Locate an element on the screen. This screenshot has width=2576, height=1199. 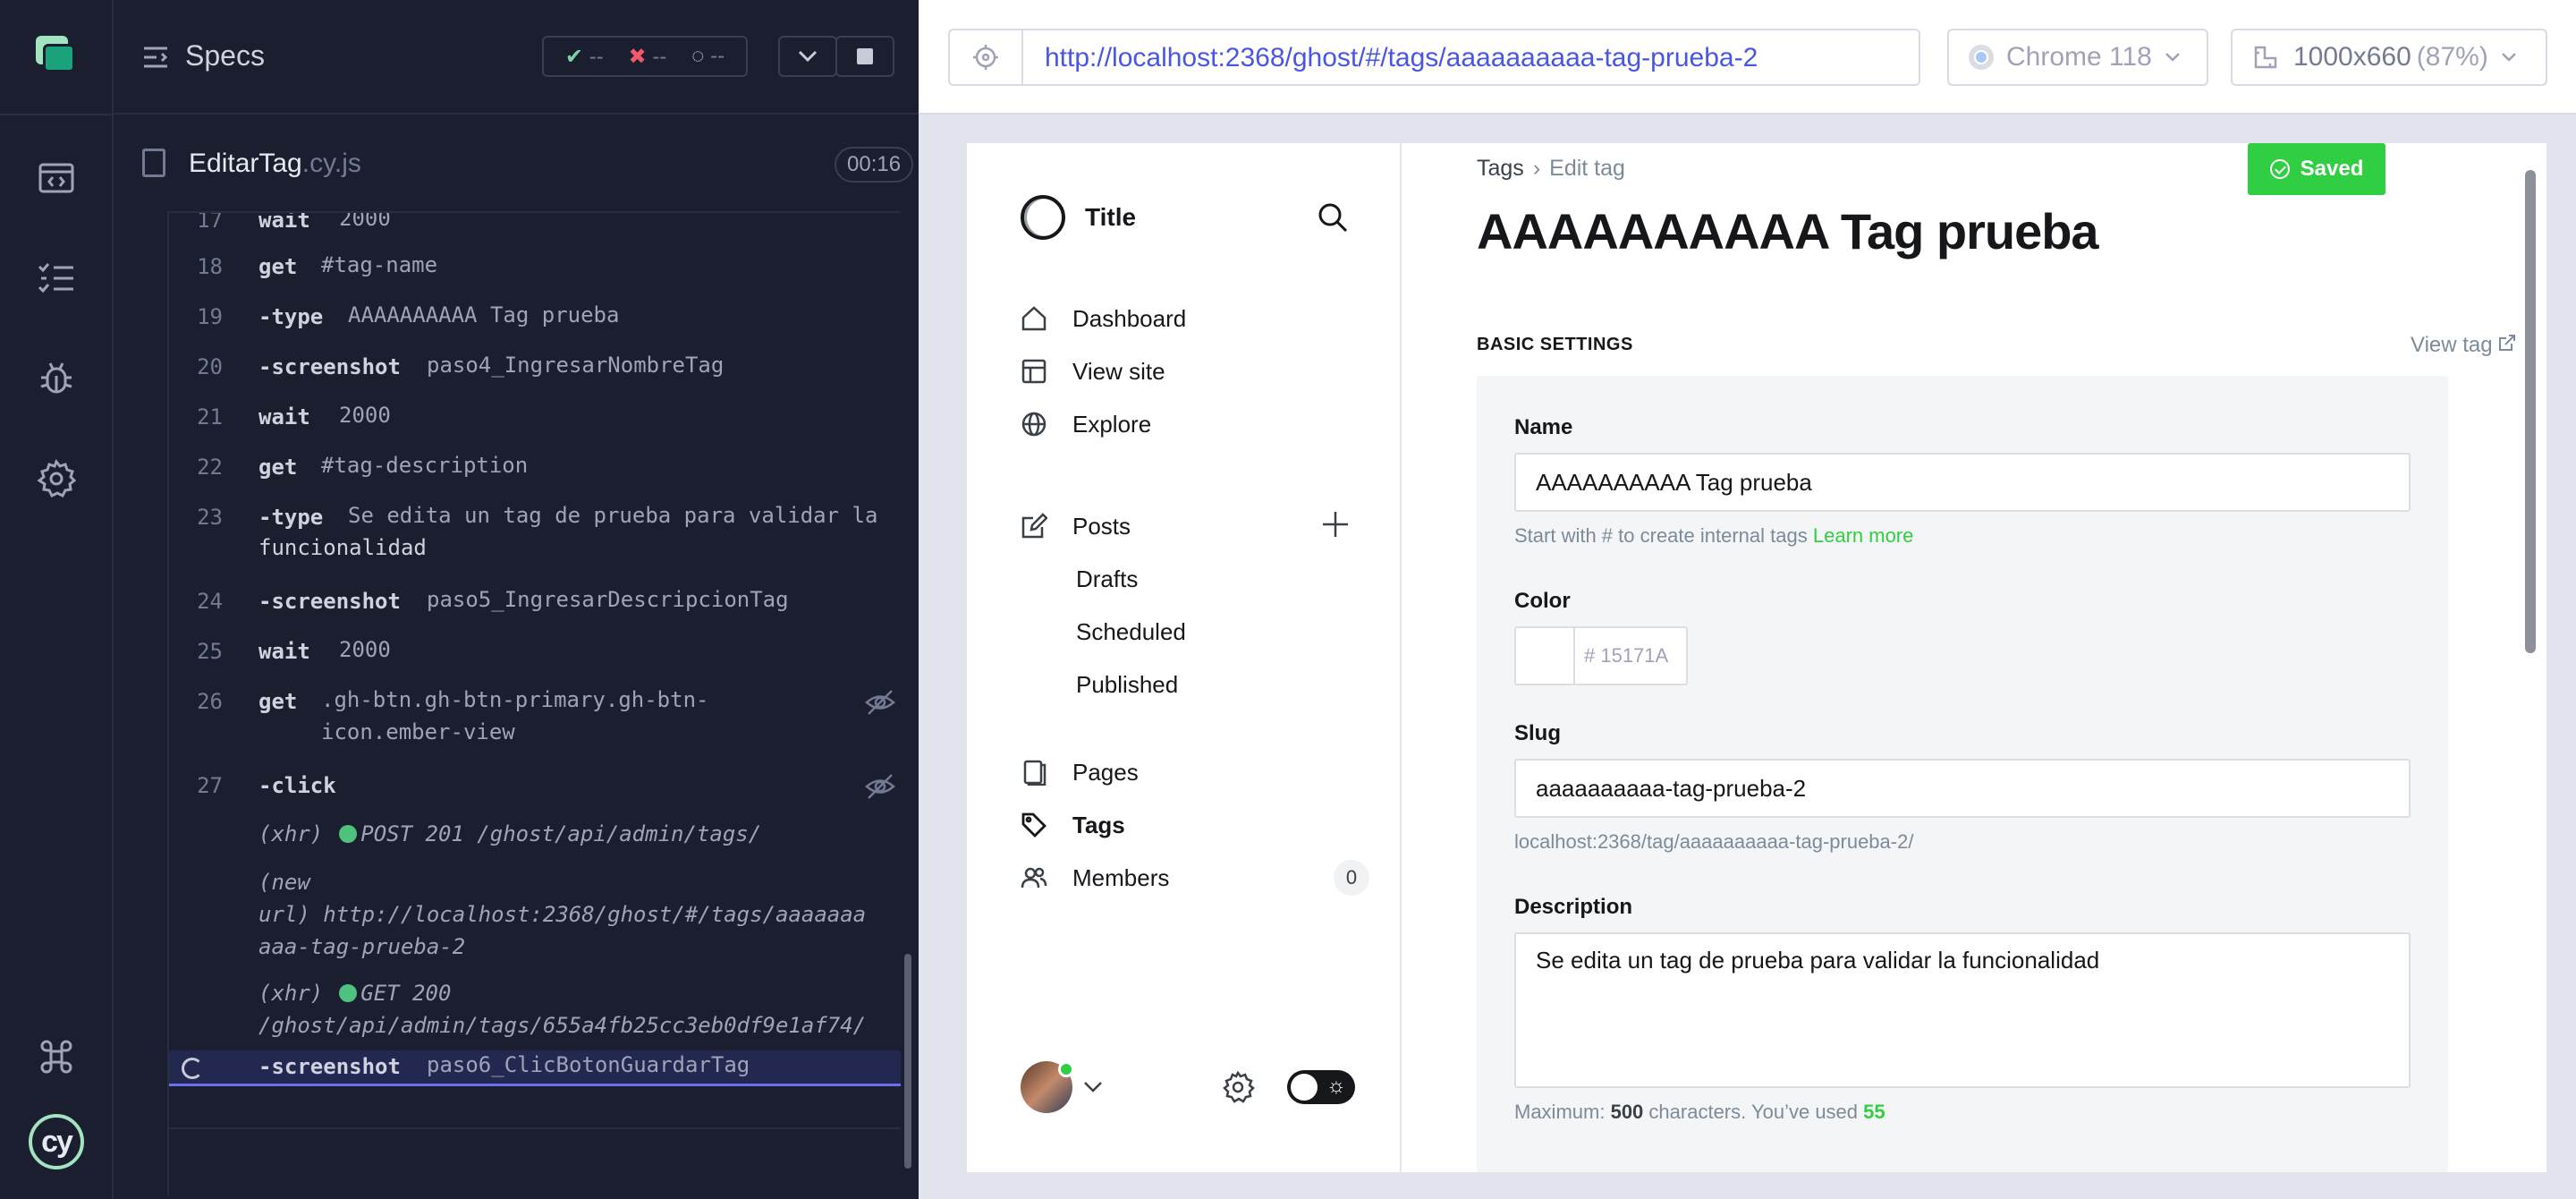
description-label: Description is located at coordinates (1573, 907).